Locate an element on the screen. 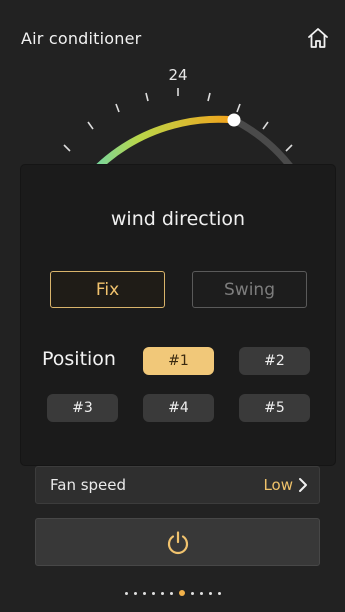 This screenshot has width=345, height=612. dial-tick-label: 24 is located at coordinates (177, 75).